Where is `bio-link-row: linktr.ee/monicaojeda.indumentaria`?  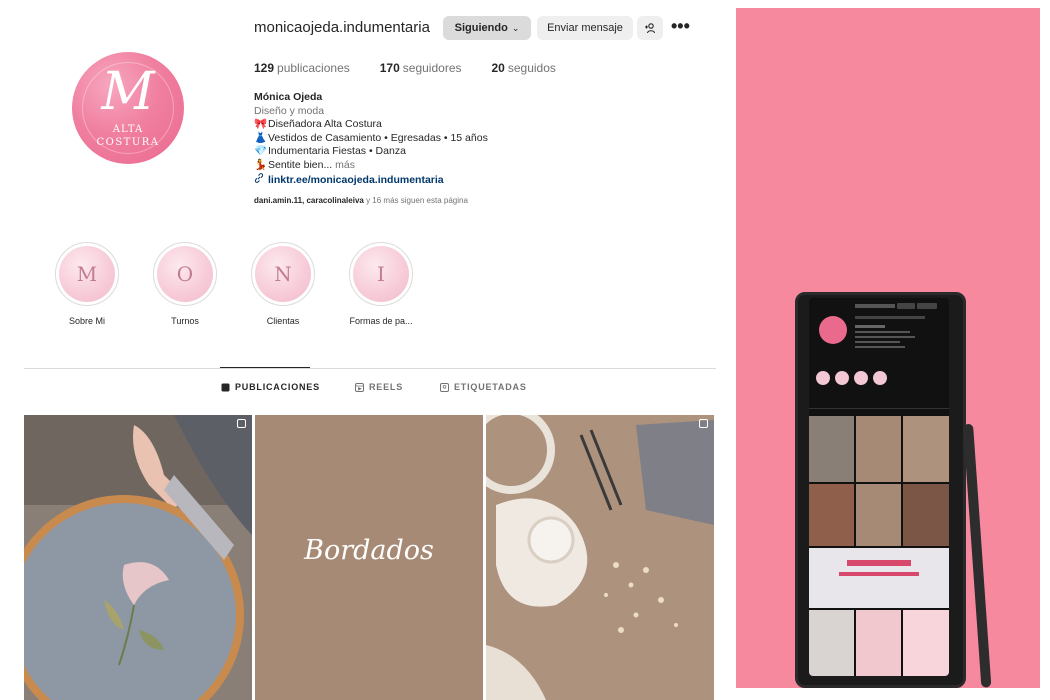 bio-link-row: linktr.ee/monicaojeda.indumentaria is located at coordinates (371, 180).